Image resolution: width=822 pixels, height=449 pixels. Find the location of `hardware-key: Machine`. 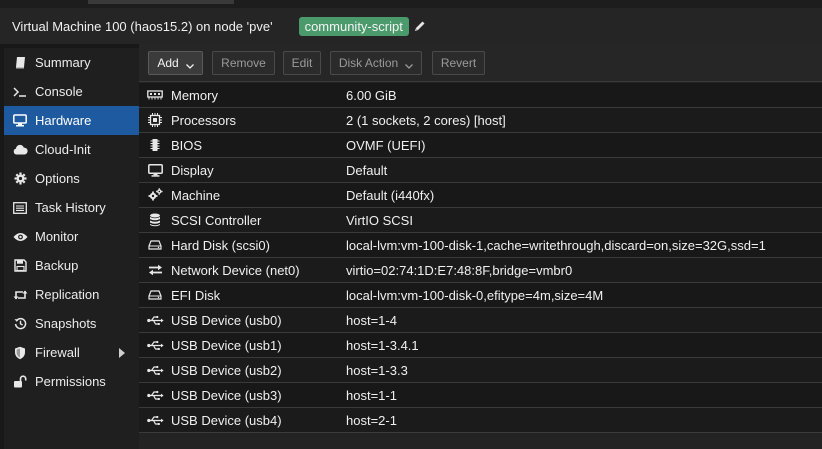

hardware-key: Machine is located at coordinates (196, 195).